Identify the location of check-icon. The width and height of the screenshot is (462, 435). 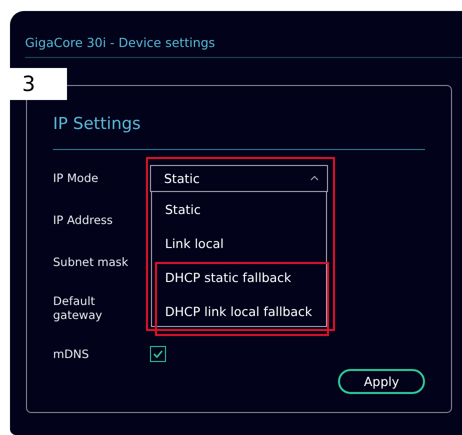
(158, 354).